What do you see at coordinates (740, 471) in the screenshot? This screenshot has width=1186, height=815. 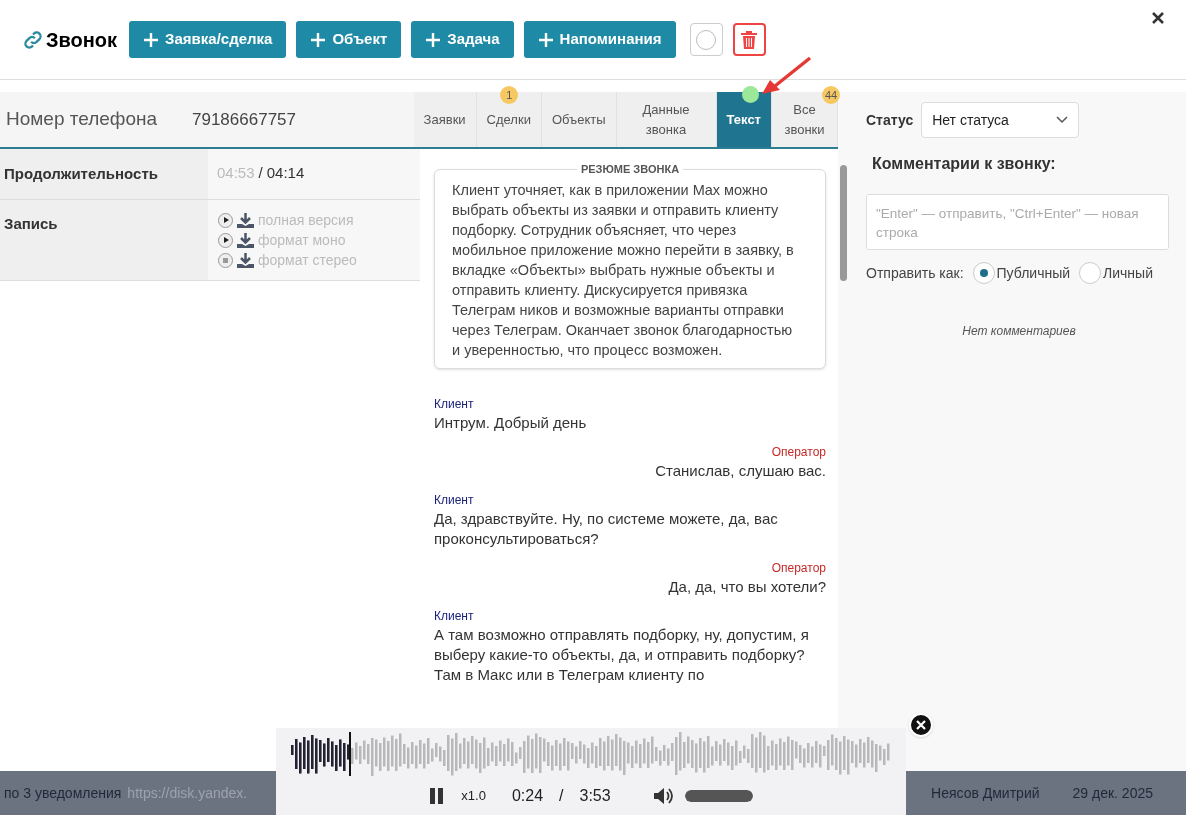 I see `message-text: Станислав, слушаю вас.` at bounding box center [740, 471].